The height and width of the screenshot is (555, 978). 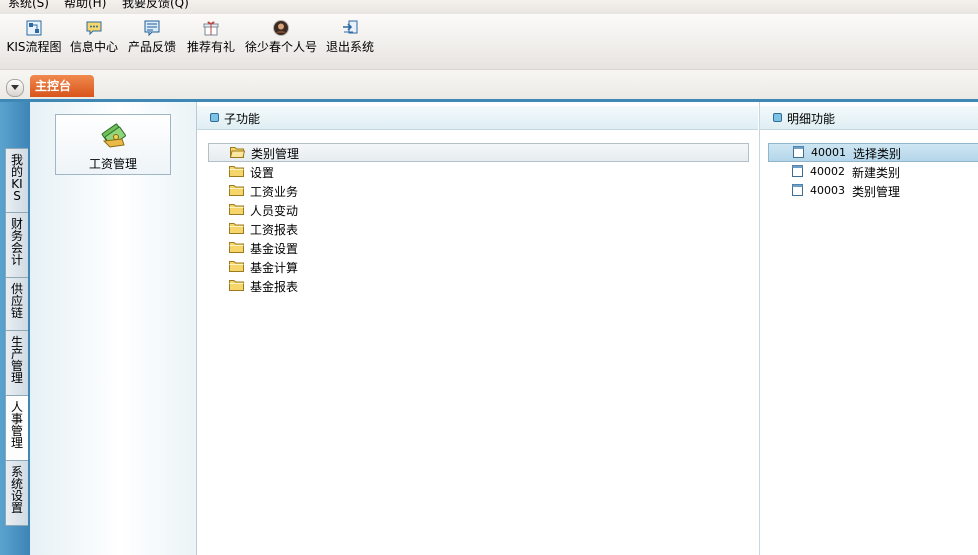 I want to click on side-nav: 我的KIS 财务会计 供应链 生产管理 人事管理 系统设置, so click(x=15, y=328).